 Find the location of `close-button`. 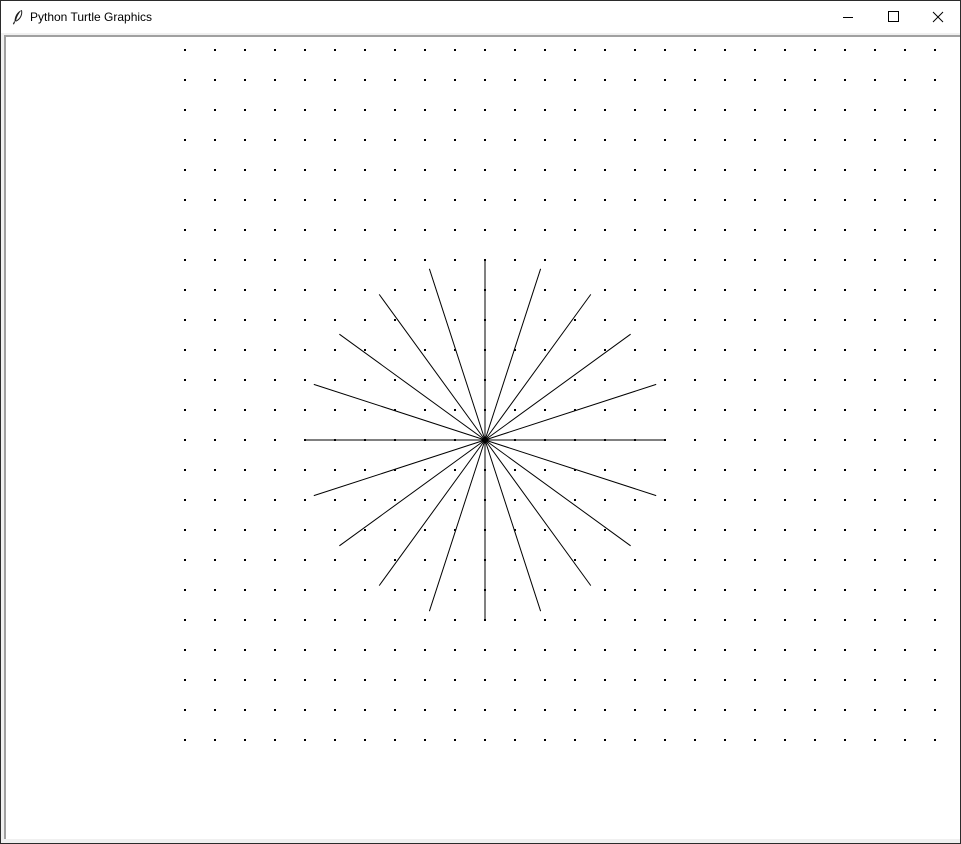

close-button is located at coordinates (937, 17).